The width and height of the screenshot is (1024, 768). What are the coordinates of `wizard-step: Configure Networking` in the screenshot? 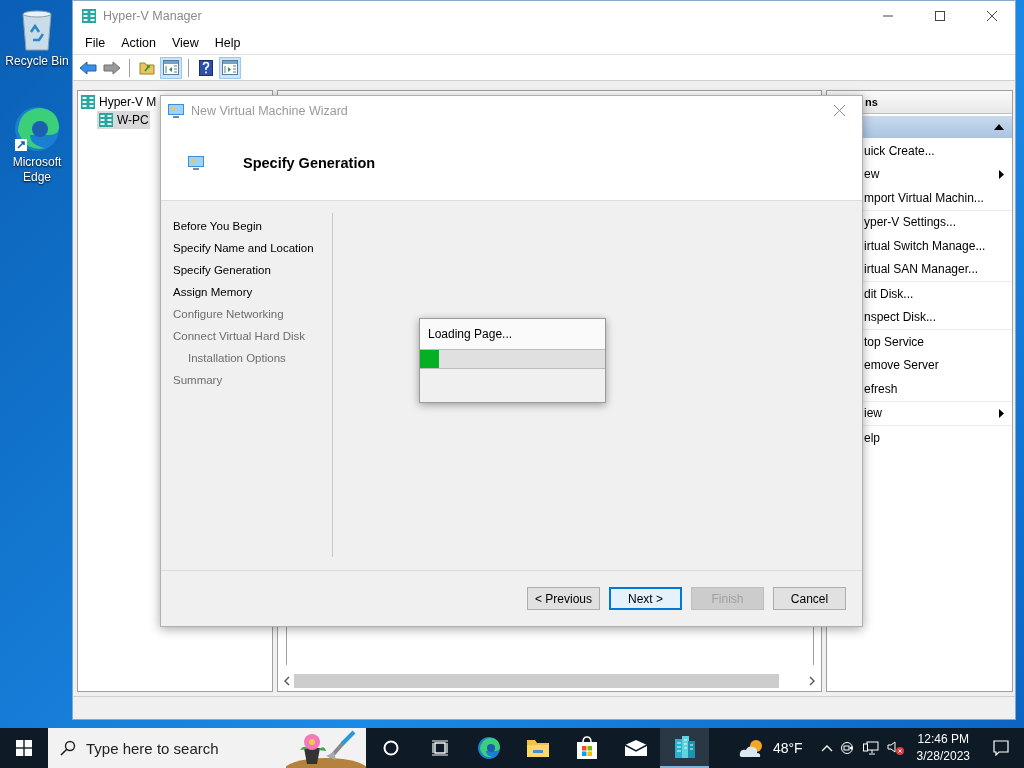 It's located at (228, 314).